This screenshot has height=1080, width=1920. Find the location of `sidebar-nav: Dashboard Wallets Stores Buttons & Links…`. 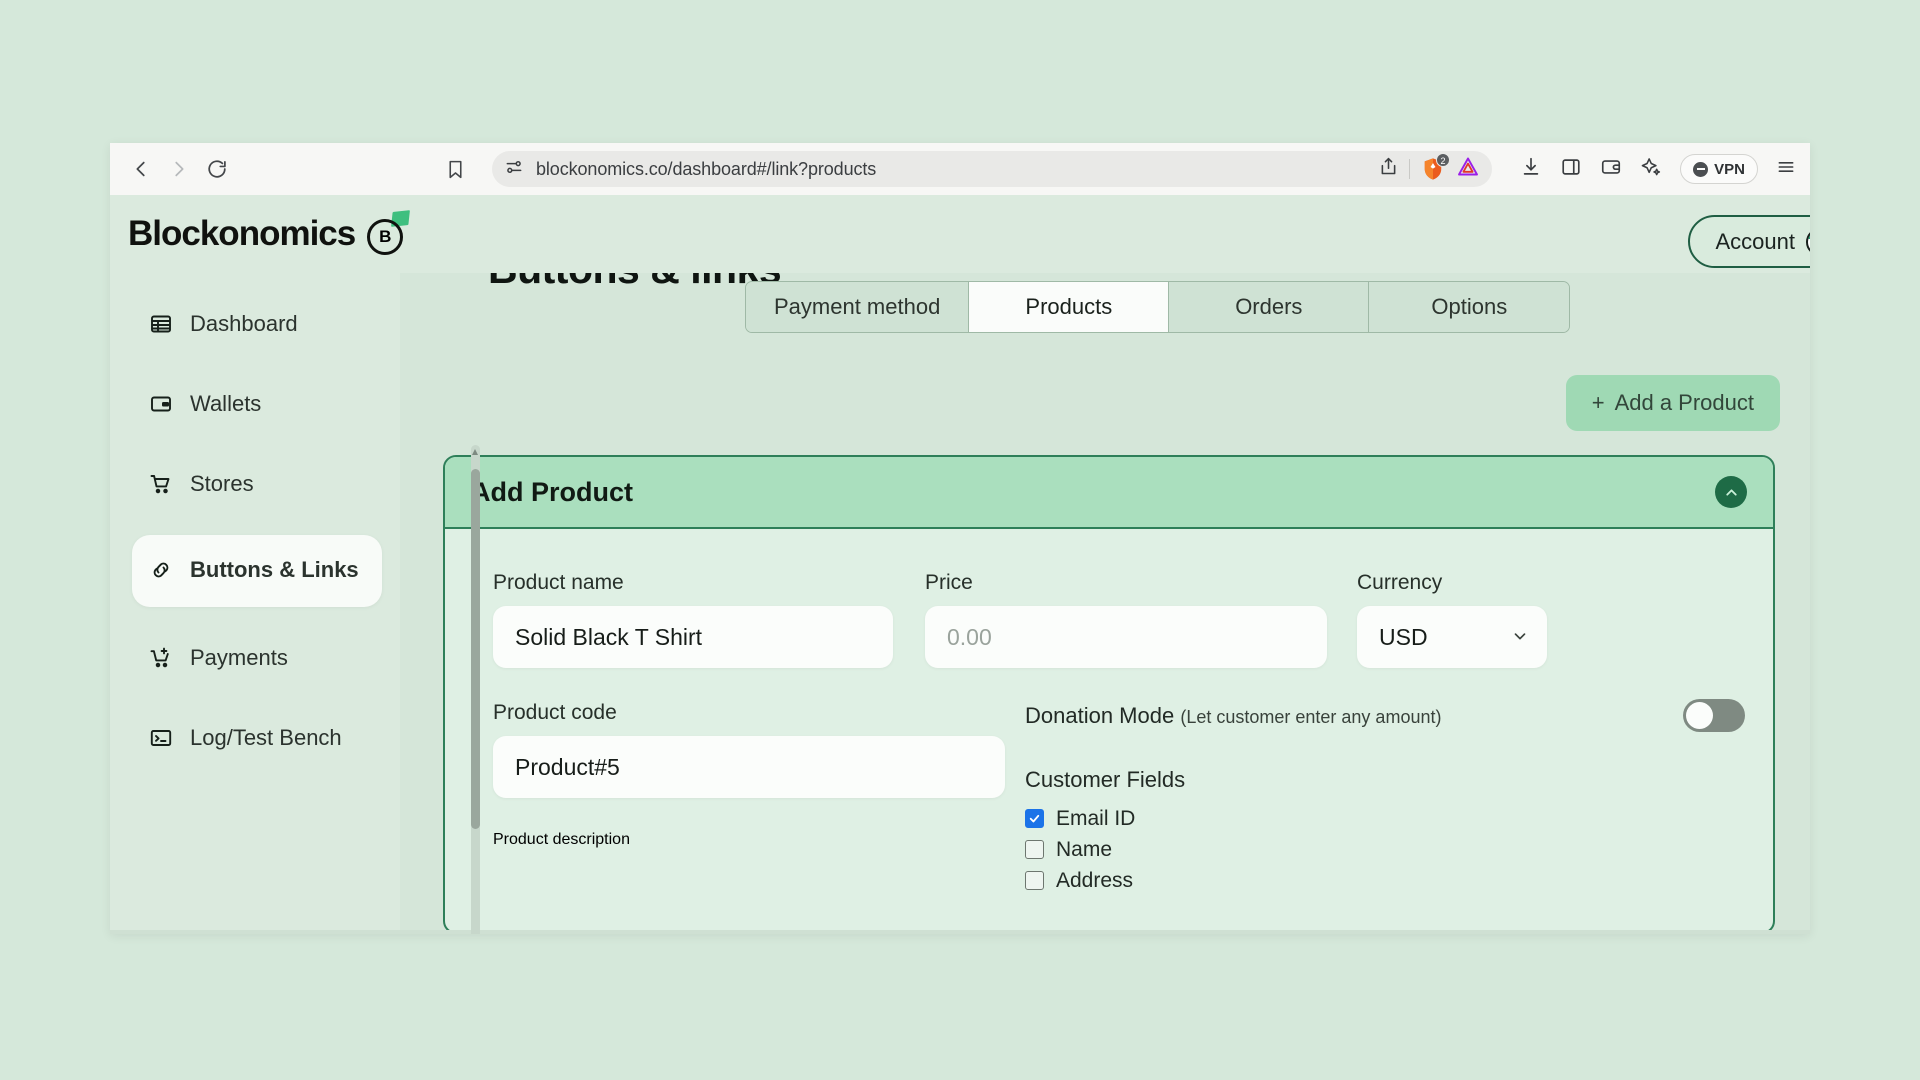

sidebar-nav: Dashboard Wallets Stores Buttons & Links… is located at coordinates (255, 603).